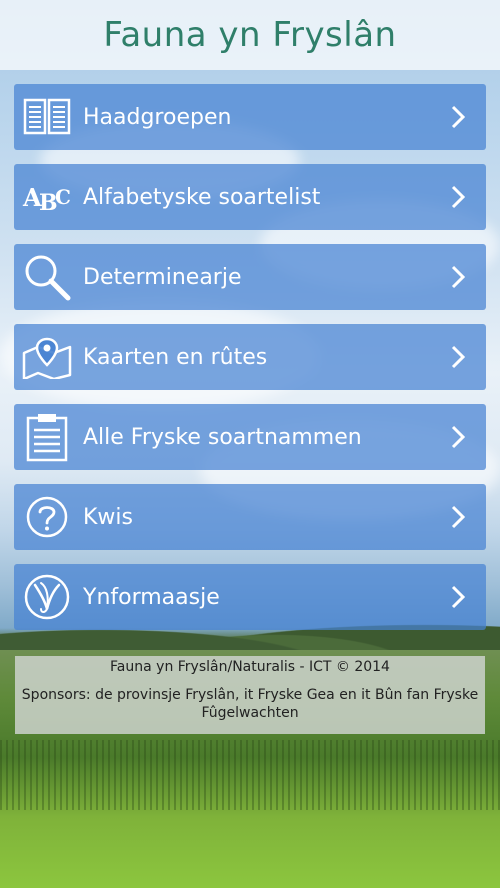 The width and height of the screenshot is (500, 888). What do you see at coordinates (222, 437) in the screenshot?
I see `menu-label: Alle Fryske soartnammen` at bounding box center [222, 437].